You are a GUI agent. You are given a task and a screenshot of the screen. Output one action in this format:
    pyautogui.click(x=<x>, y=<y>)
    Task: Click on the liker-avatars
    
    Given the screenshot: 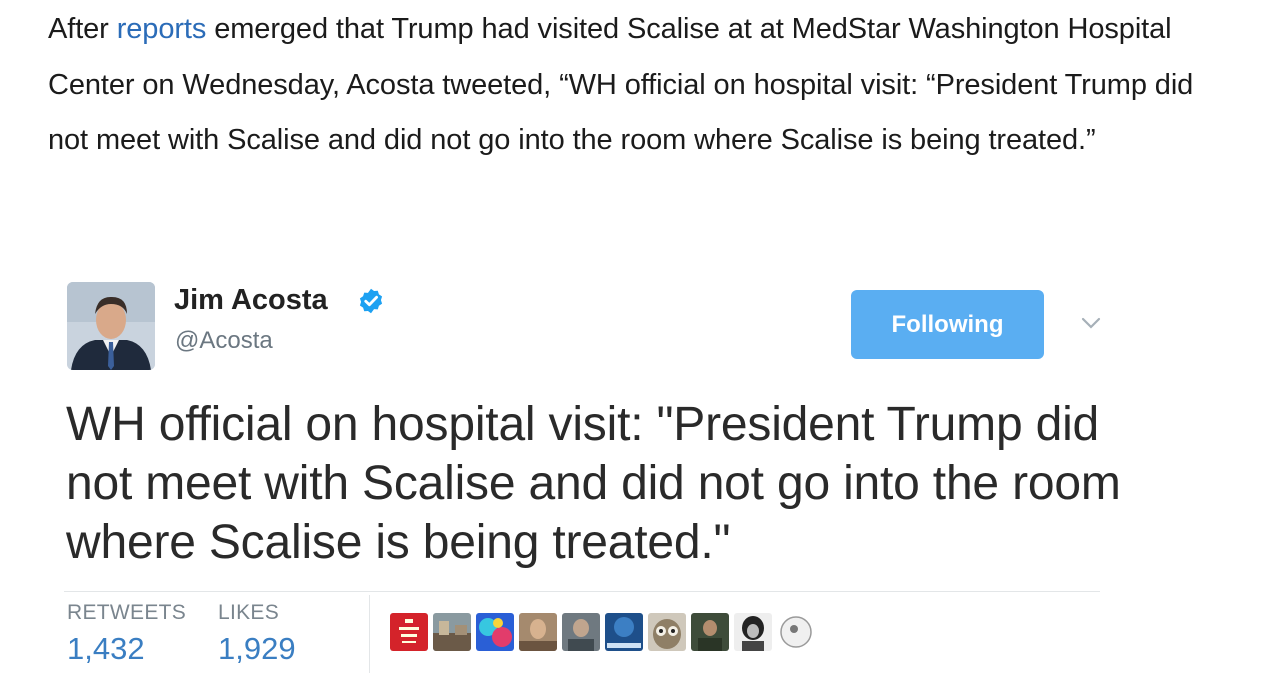 What is the action you would take?
    pyautogui.click(x=602, y=632)
    